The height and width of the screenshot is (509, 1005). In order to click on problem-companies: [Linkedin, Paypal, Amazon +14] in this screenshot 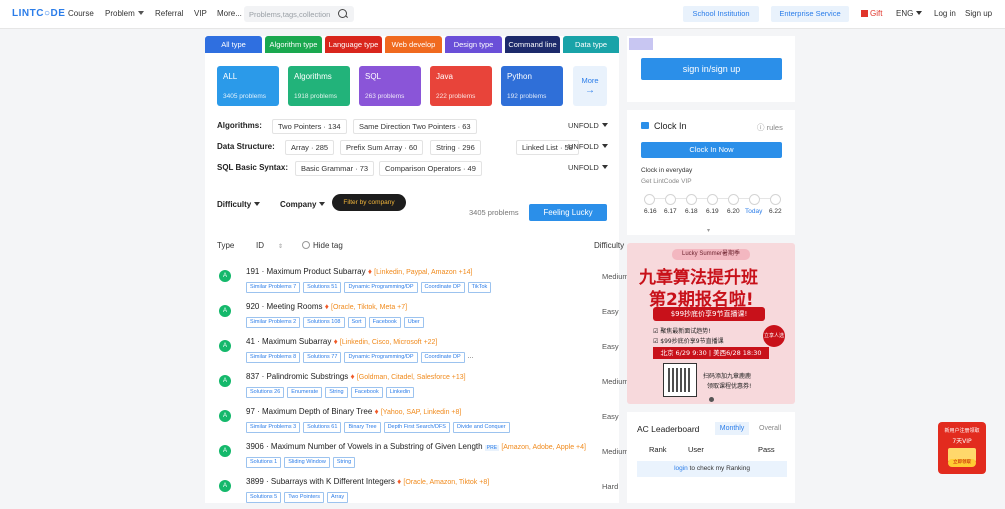, I will do `click(423, 272)`.